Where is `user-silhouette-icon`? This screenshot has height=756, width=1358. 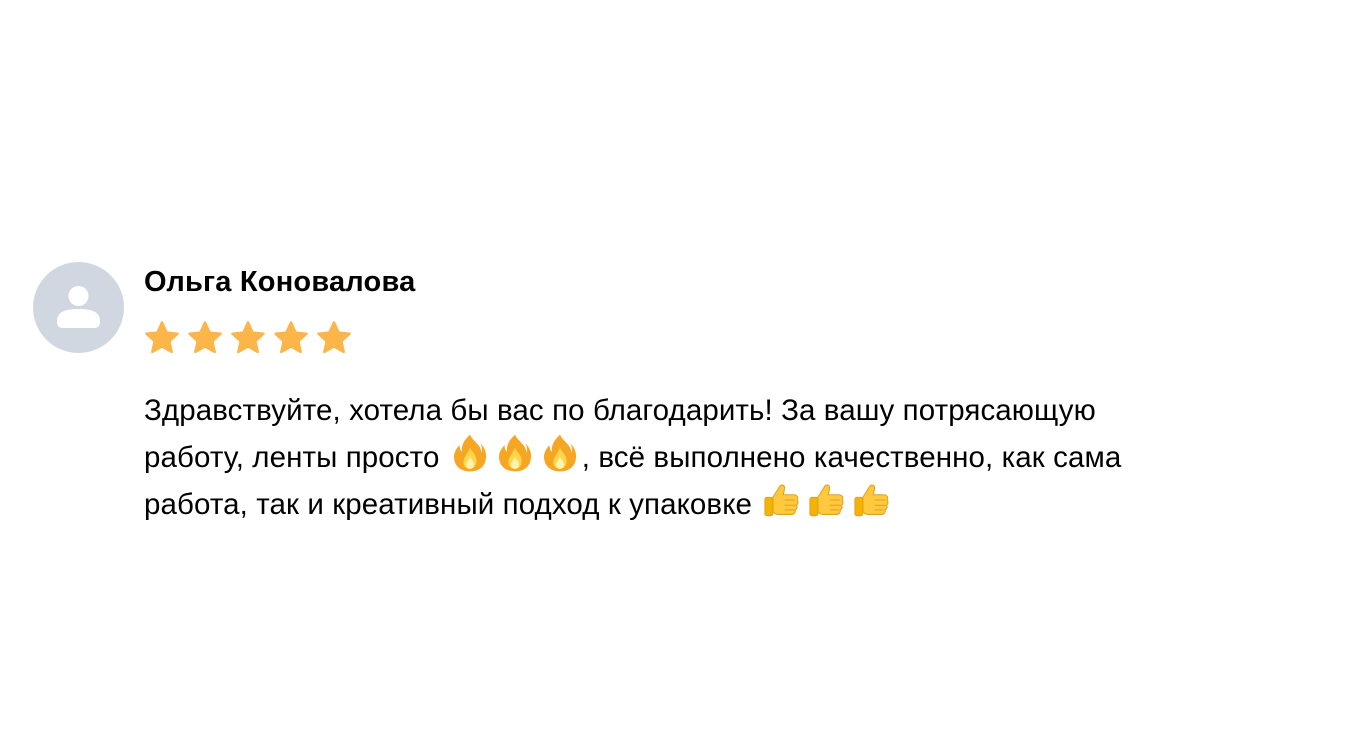 user-silhouette-icon is located at coordinates (78, 307).